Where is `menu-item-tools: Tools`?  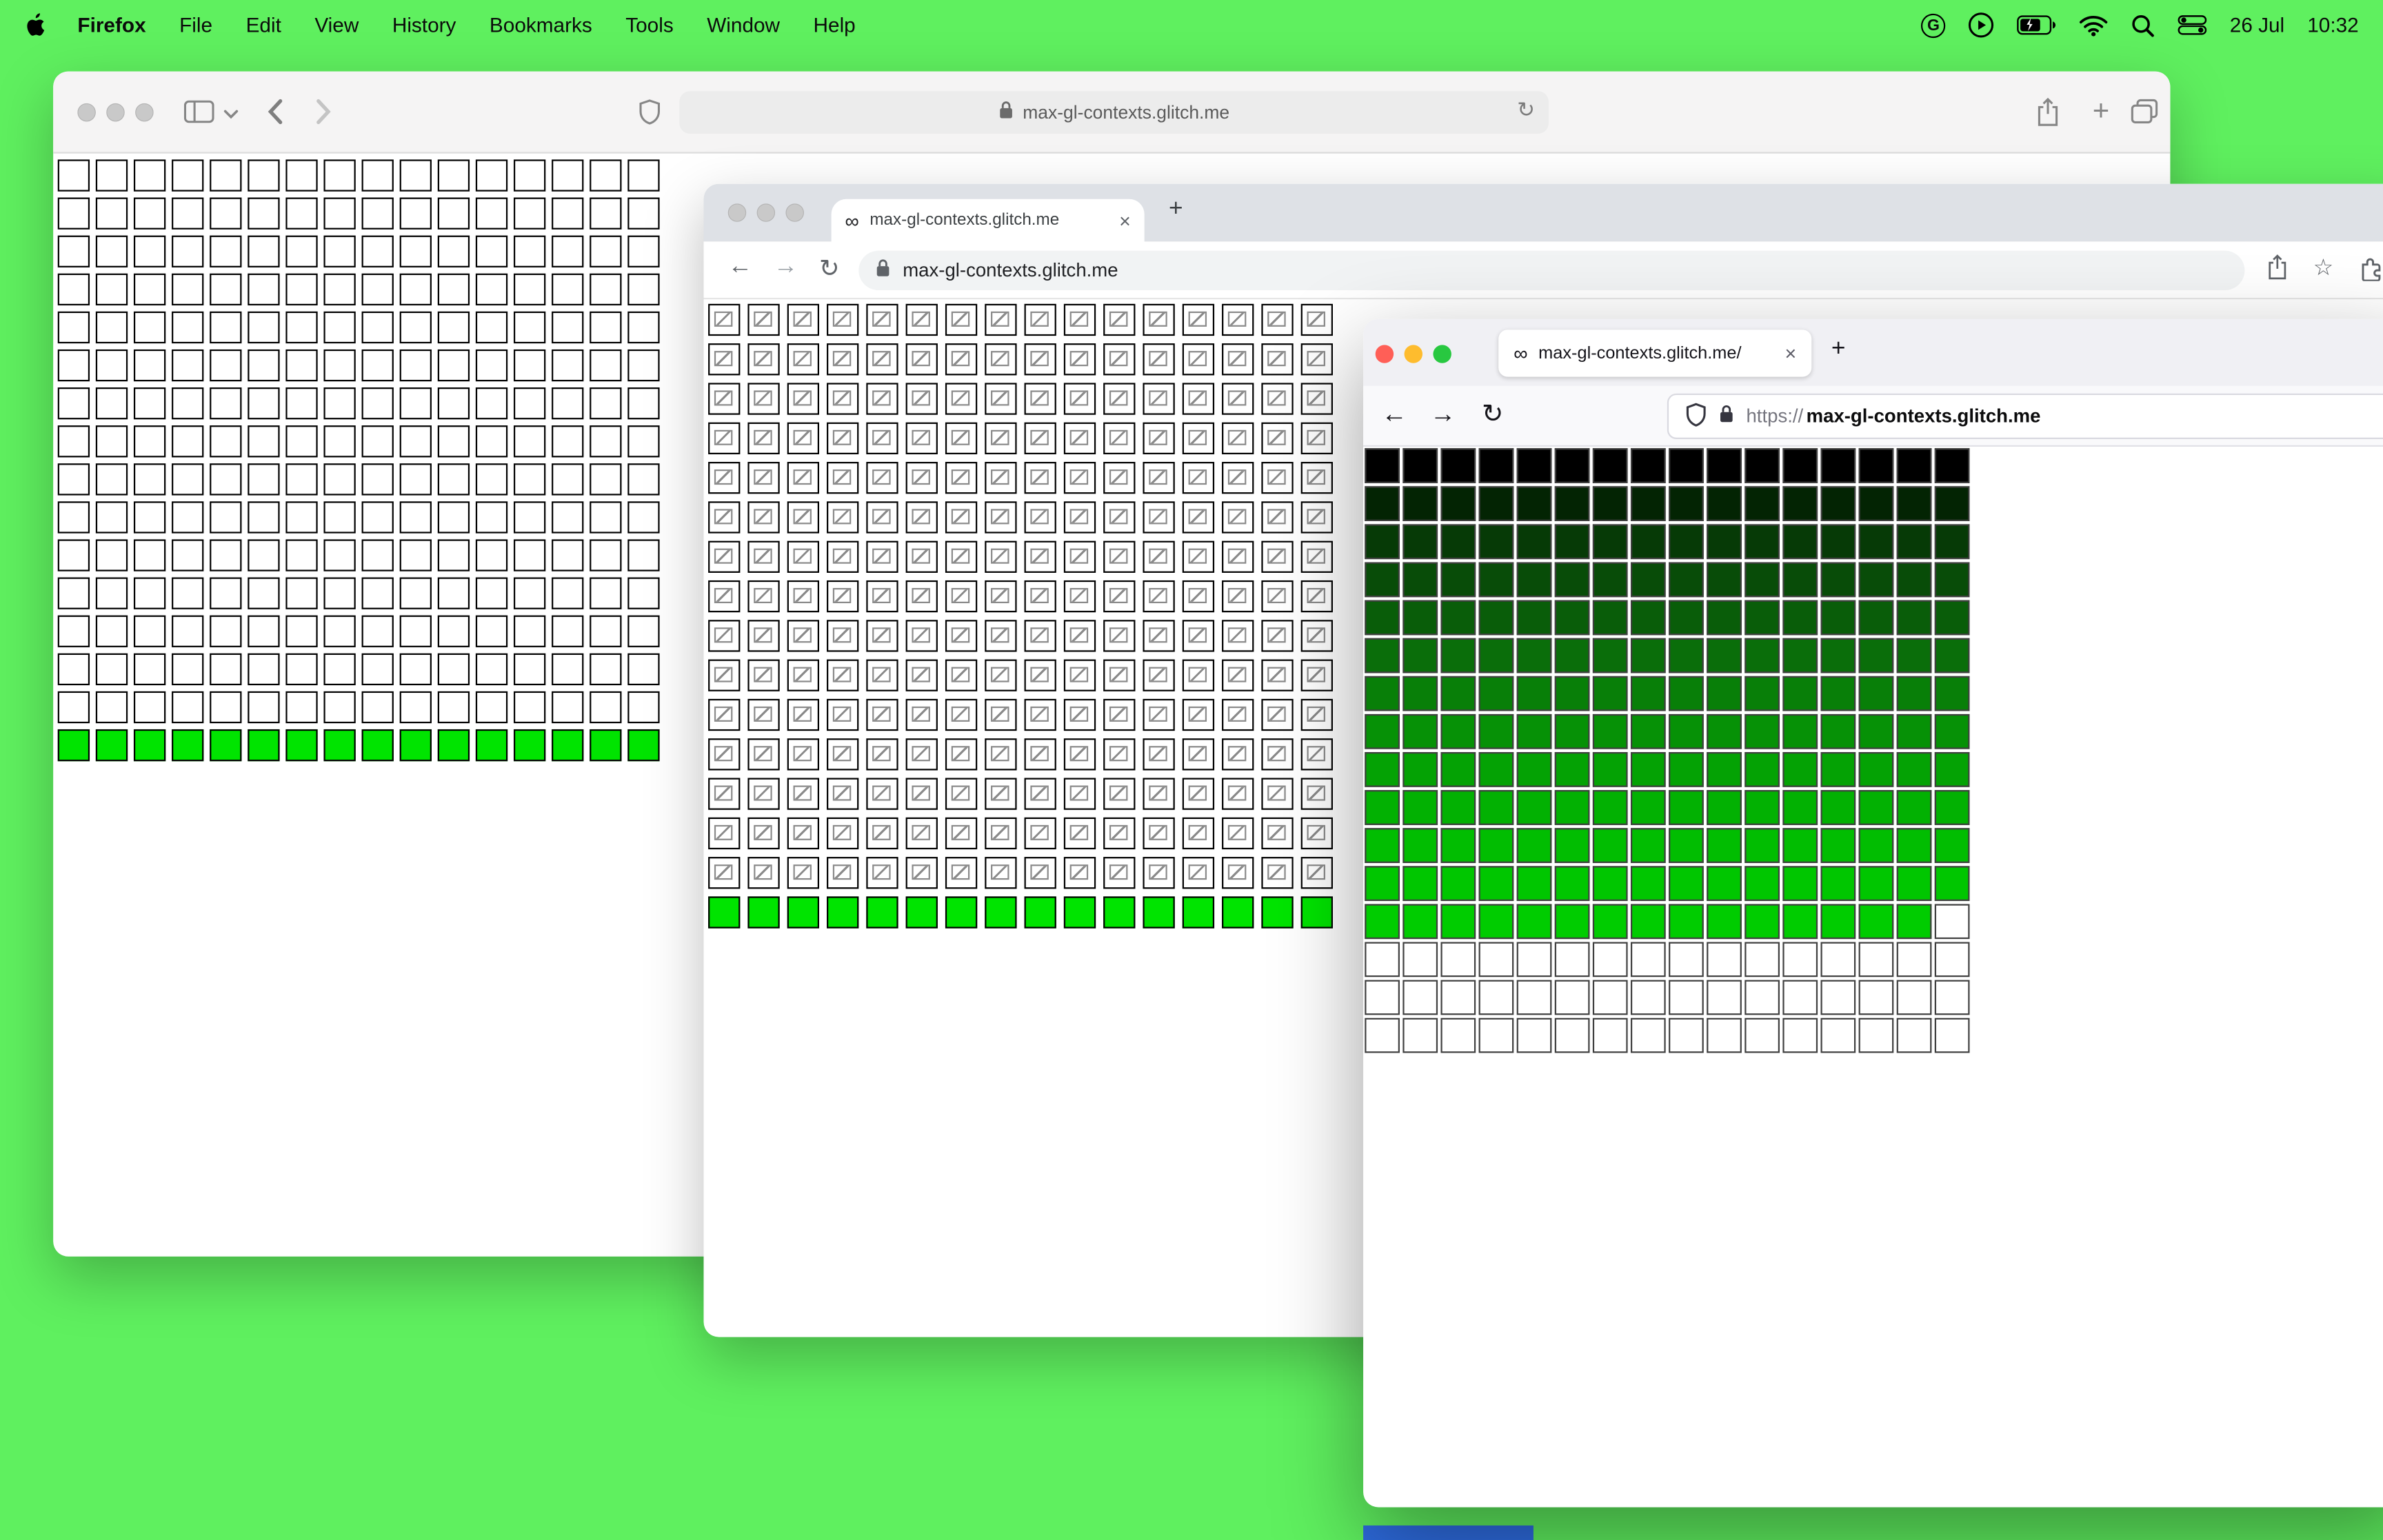
menu-item-tools: Tools is located at coordinates (649, 26).